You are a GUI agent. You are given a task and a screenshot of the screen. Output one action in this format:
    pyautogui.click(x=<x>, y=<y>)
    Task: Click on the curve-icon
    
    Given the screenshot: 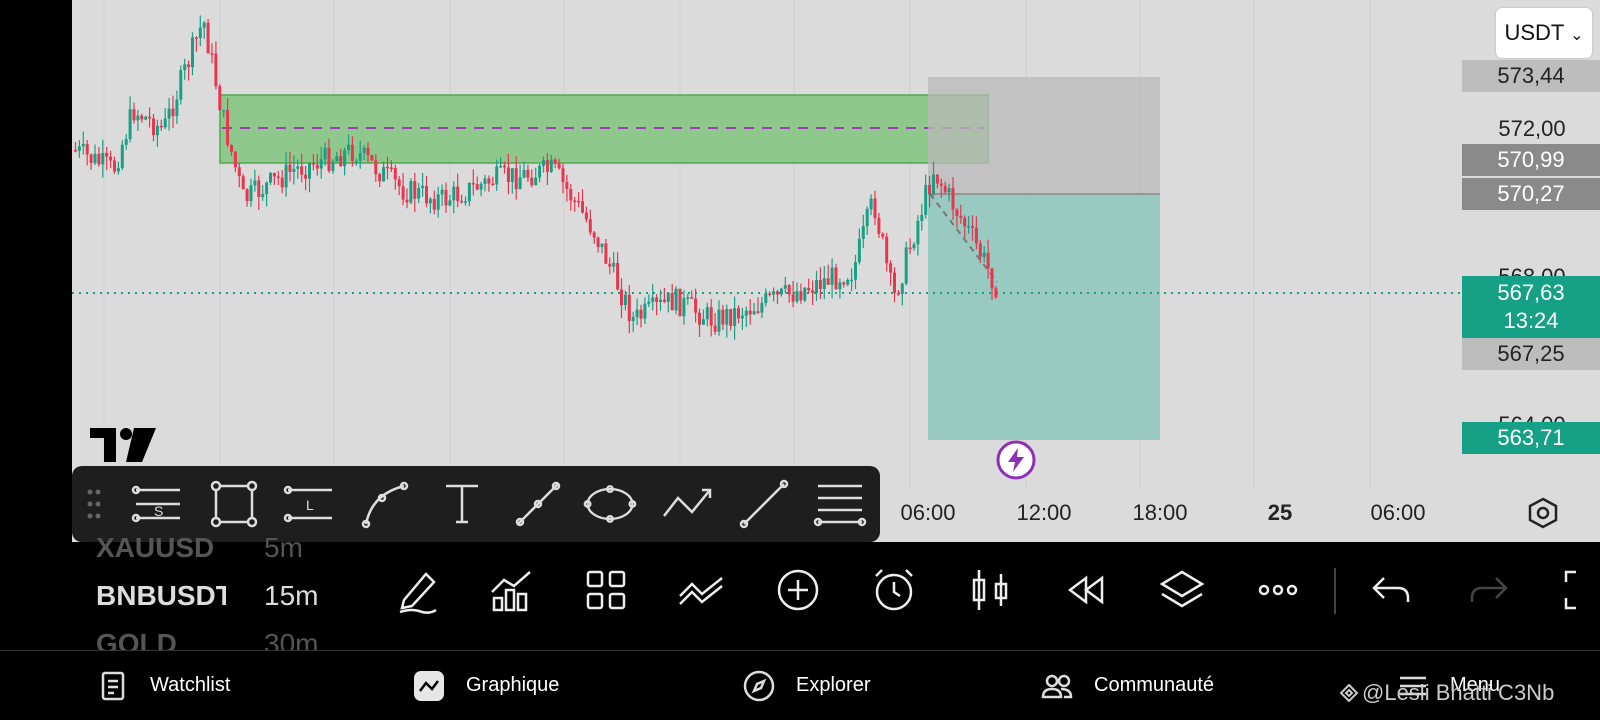 What is the action you would take?
    pyautogui.click(x=386, y=504)
    